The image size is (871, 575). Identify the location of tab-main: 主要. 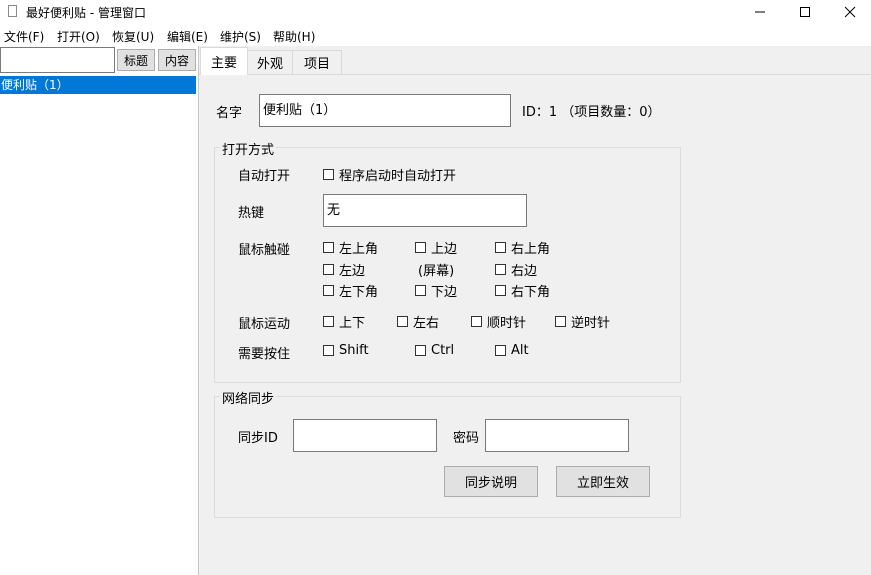
(224, 61).